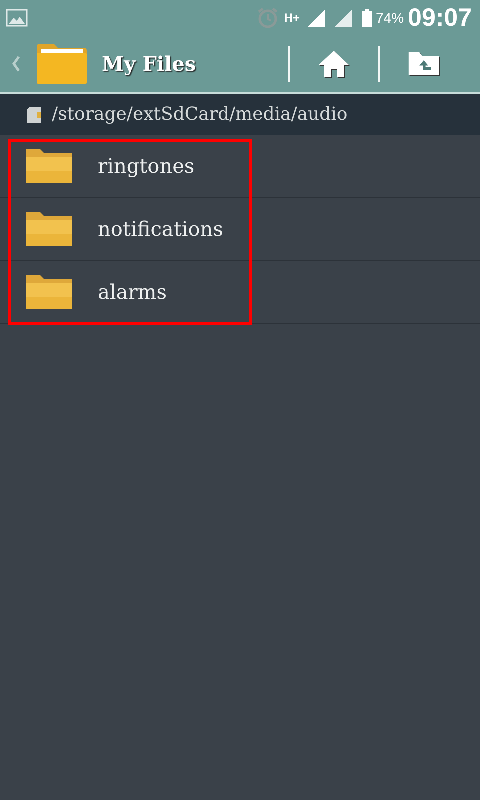 The image size is (480, 800). What do you see at coordinates (240, 229) in the screenshot?
I see `folder-row: notifications` at bounding box center [240, 229].